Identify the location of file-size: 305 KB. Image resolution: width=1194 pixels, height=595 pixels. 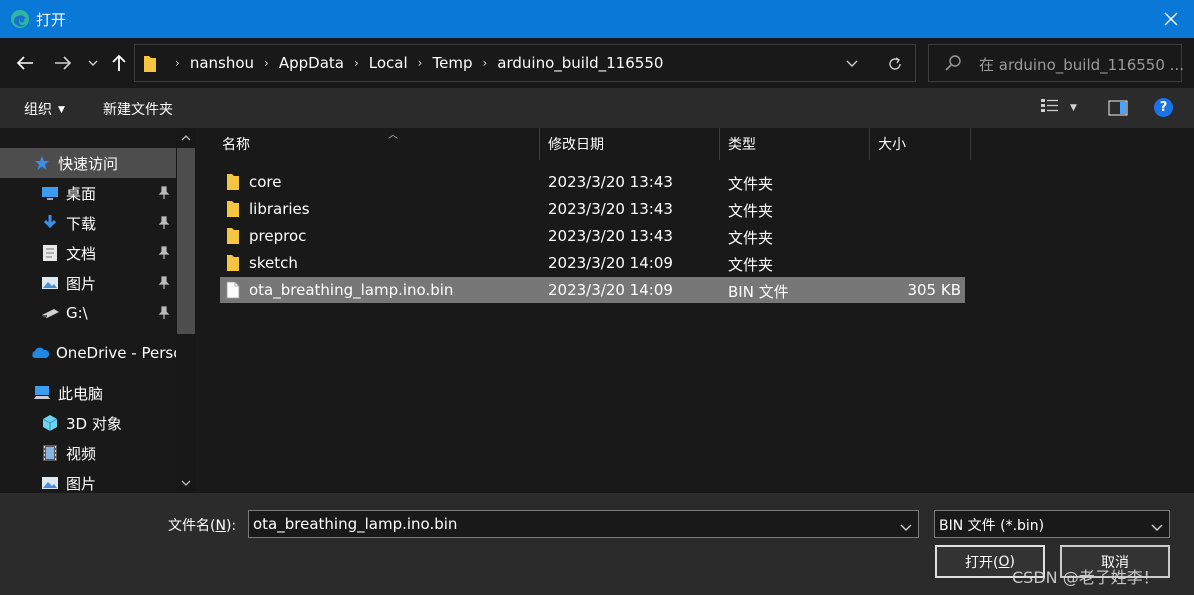
(934, 290).